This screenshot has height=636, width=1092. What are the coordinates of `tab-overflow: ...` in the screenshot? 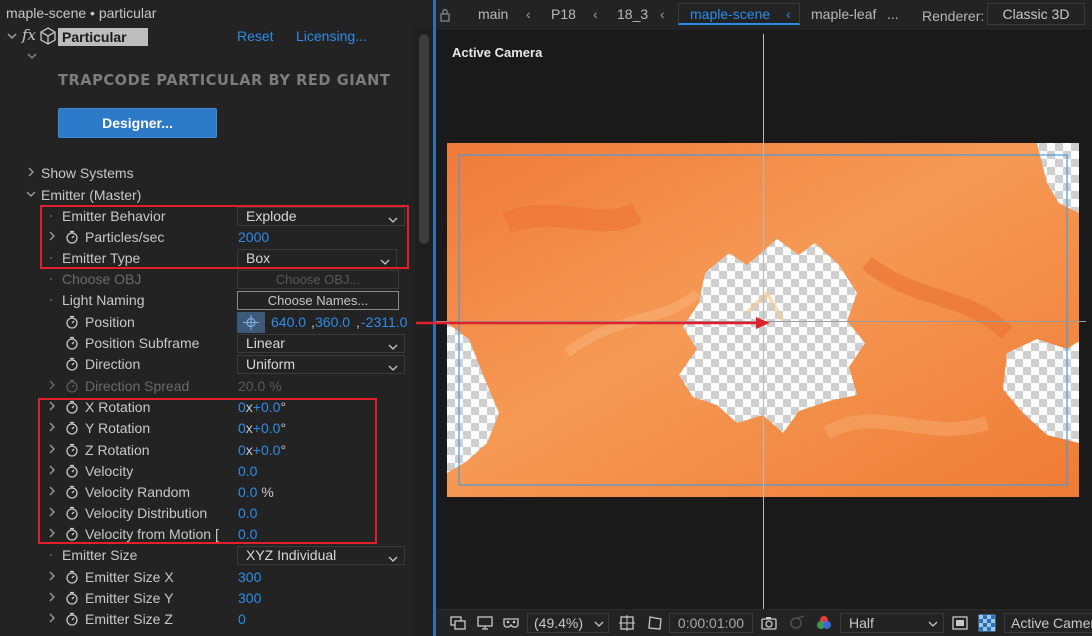 It's located at (893, 14).